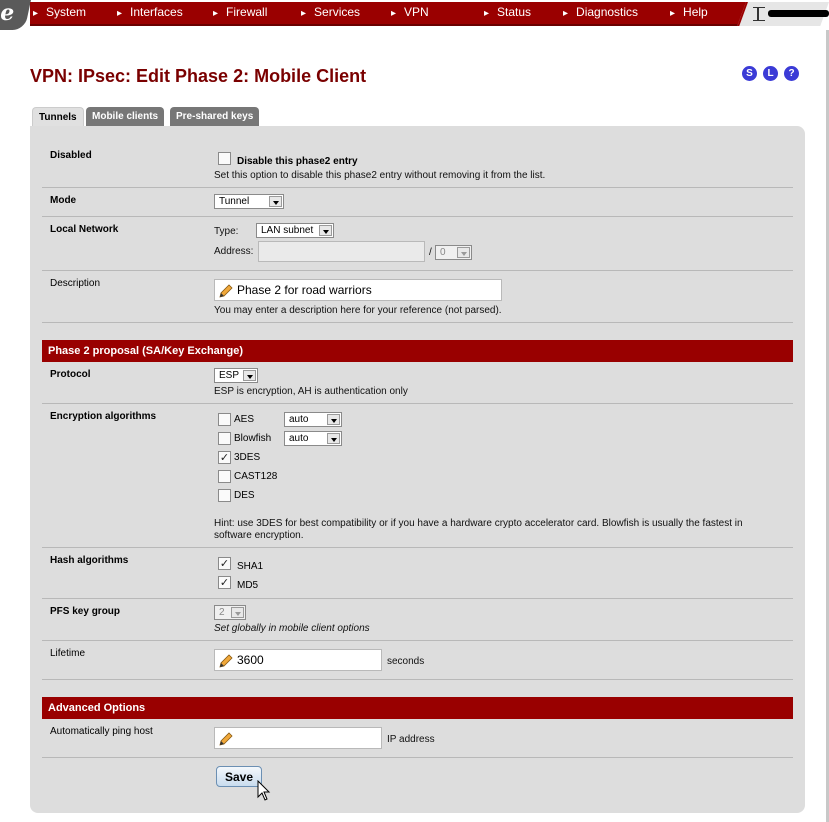 The height and width of the screenshot is (822, 829). I want to click on pfs-label: PFS key group, so click(85, 611).